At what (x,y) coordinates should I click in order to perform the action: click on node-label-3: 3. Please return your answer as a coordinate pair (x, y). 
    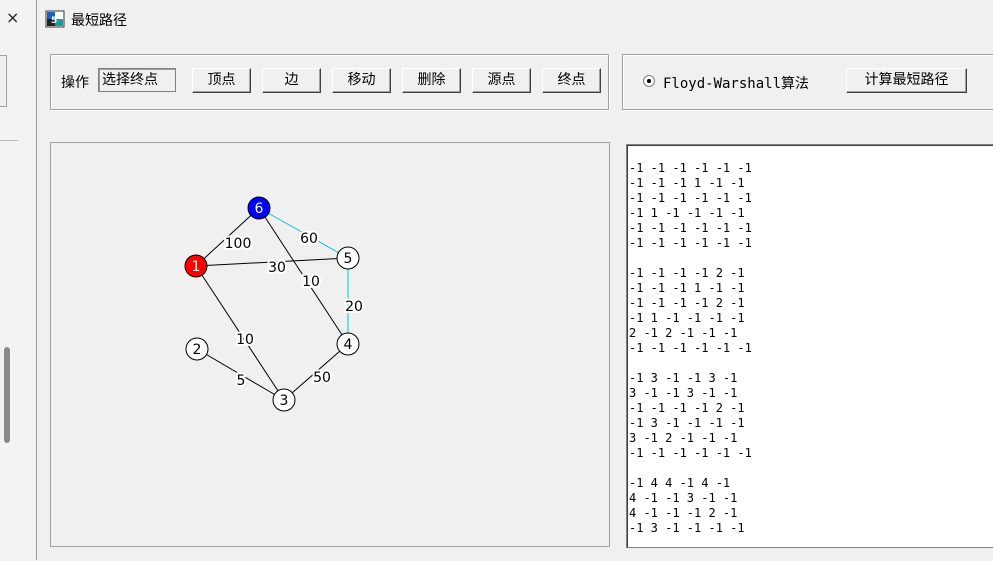
    Looking at the image, I should click on (284, 401).